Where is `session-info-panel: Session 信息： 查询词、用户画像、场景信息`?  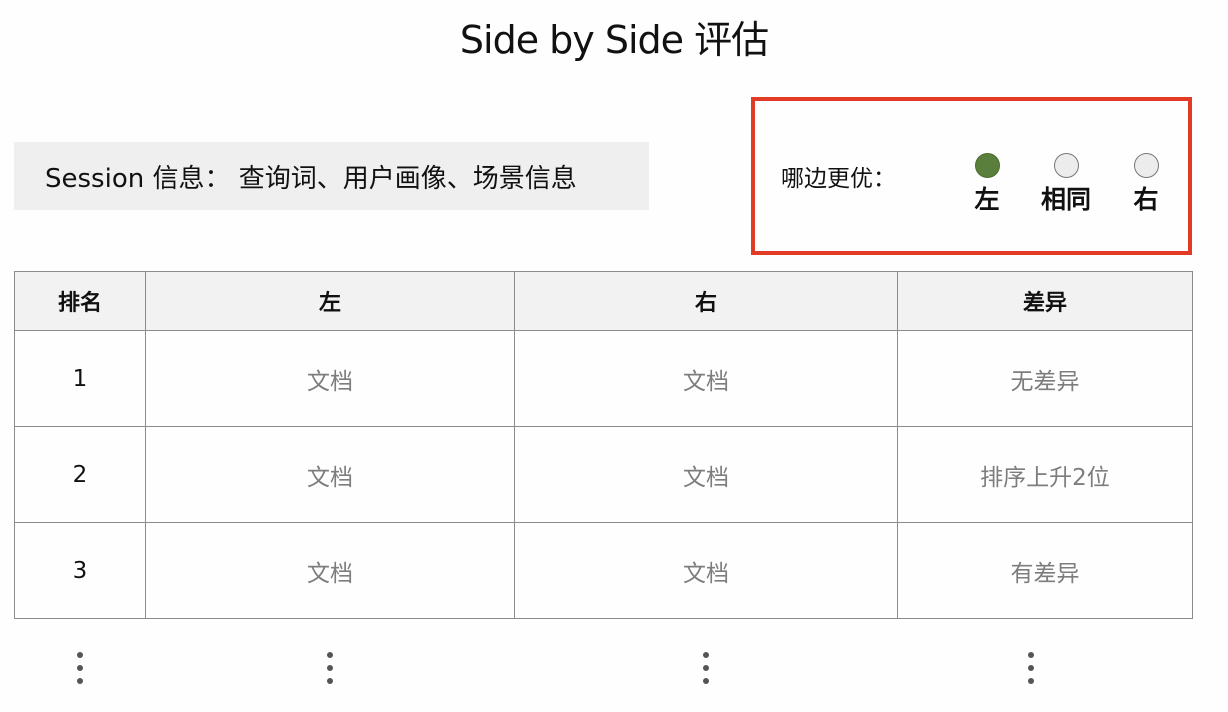
session-info-panel: Session 信息： 查询词、用户画像、场景信息 is located at coordinates (331, 176).